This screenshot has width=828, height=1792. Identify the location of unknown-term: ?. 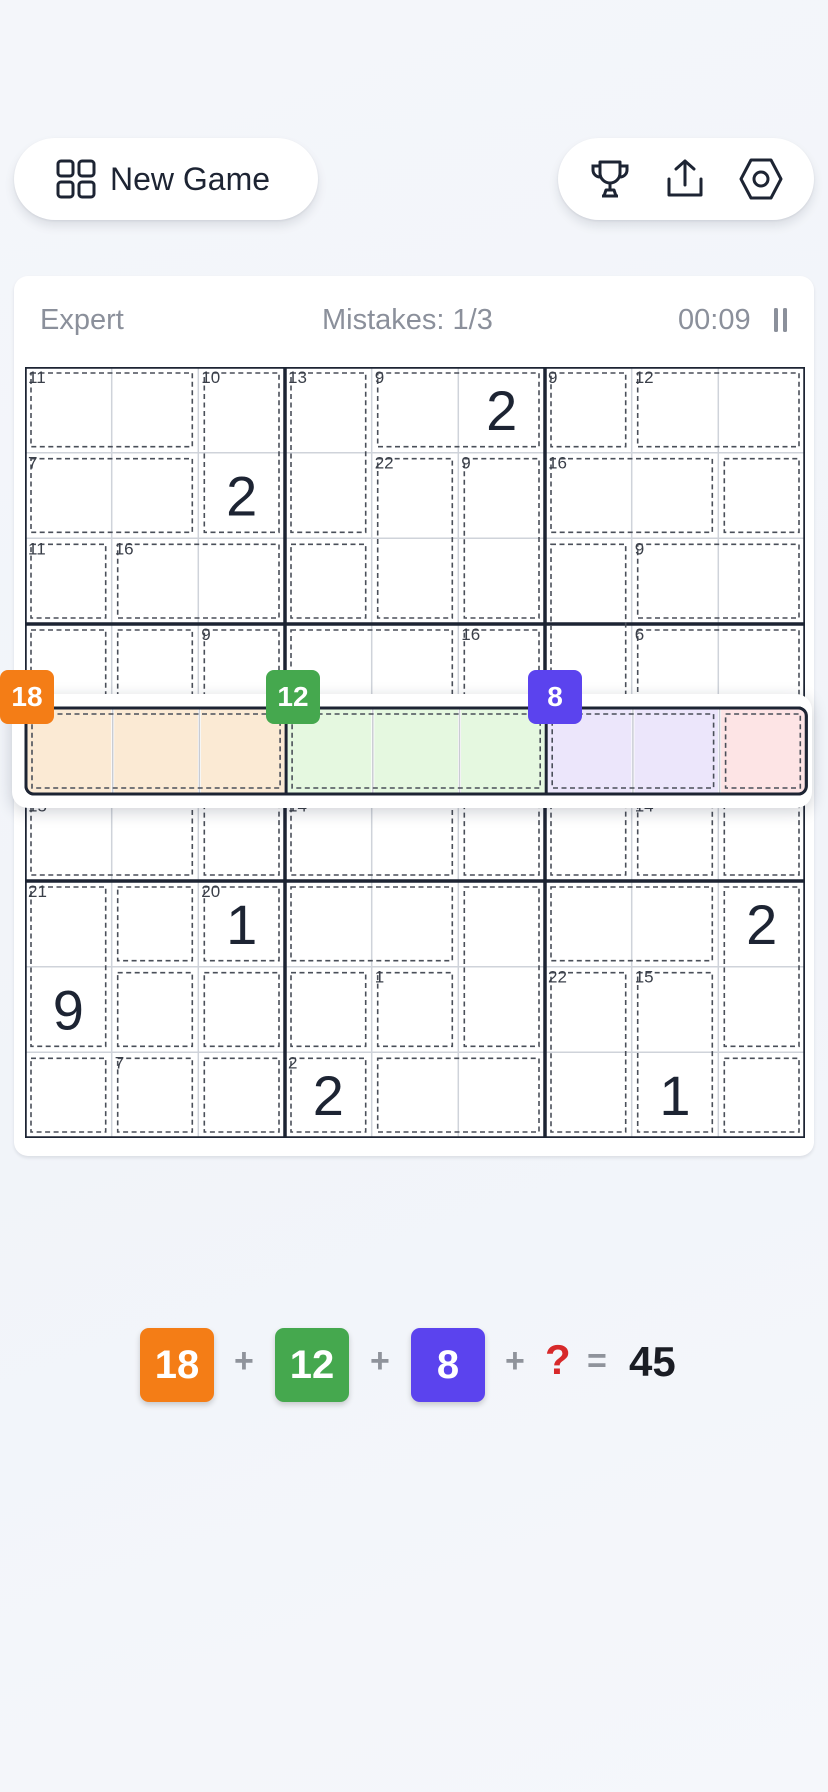
(558, 1359).